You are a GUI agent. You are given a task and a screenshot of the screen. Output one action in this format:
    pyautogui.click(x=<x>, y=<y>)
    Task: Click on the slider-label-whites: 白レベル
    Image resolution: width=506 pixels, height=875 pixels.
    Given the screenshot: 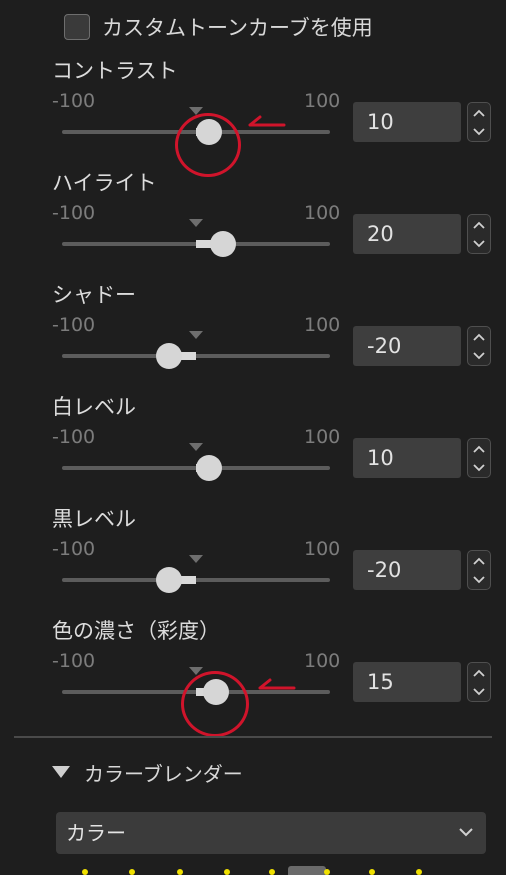 What is the action you would take?
    pyautogui.click(x=94, y=407)
    